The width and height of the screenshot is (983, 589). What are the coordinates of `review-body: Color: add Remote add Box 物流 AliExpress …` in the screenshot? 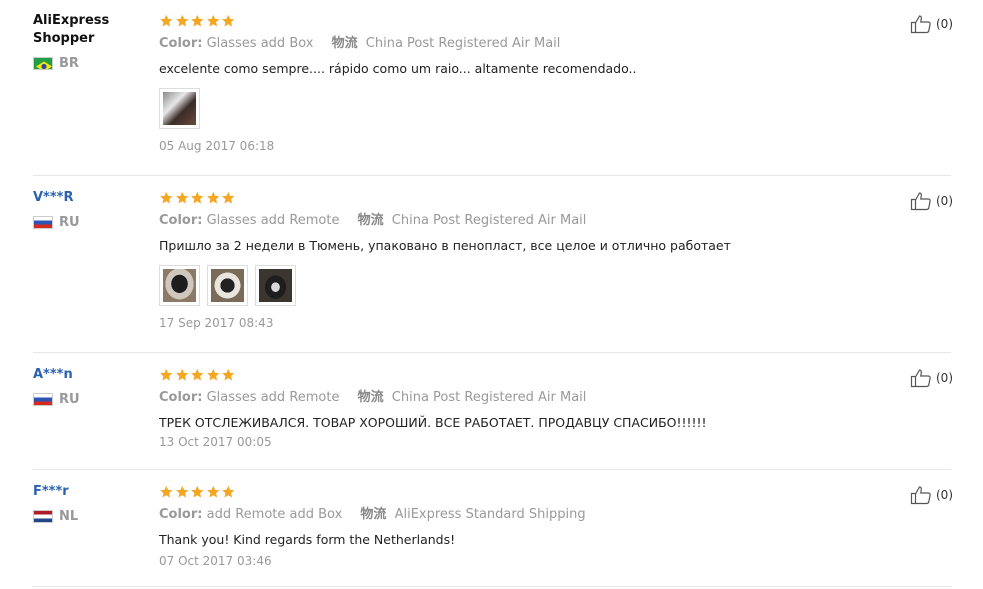 It's located at (519, 525).